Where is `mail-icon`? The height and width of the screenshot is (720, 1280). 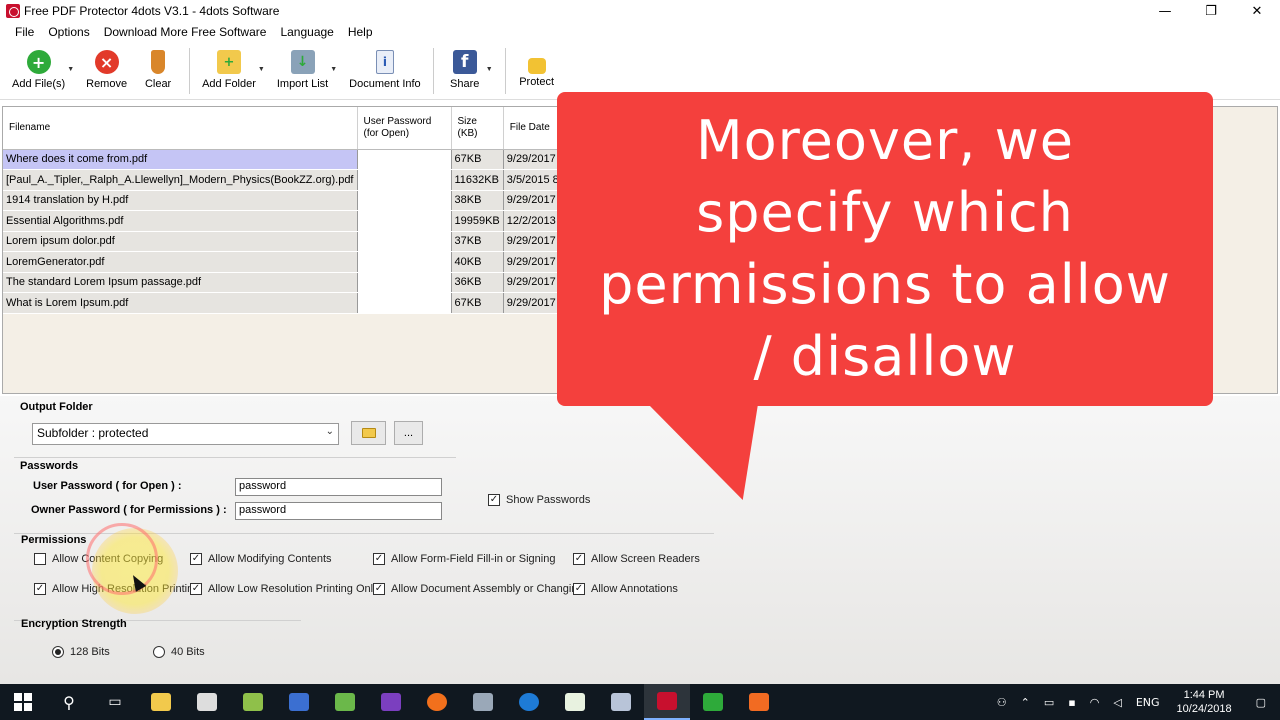 mail-icon is located at coordinates (621, 702).